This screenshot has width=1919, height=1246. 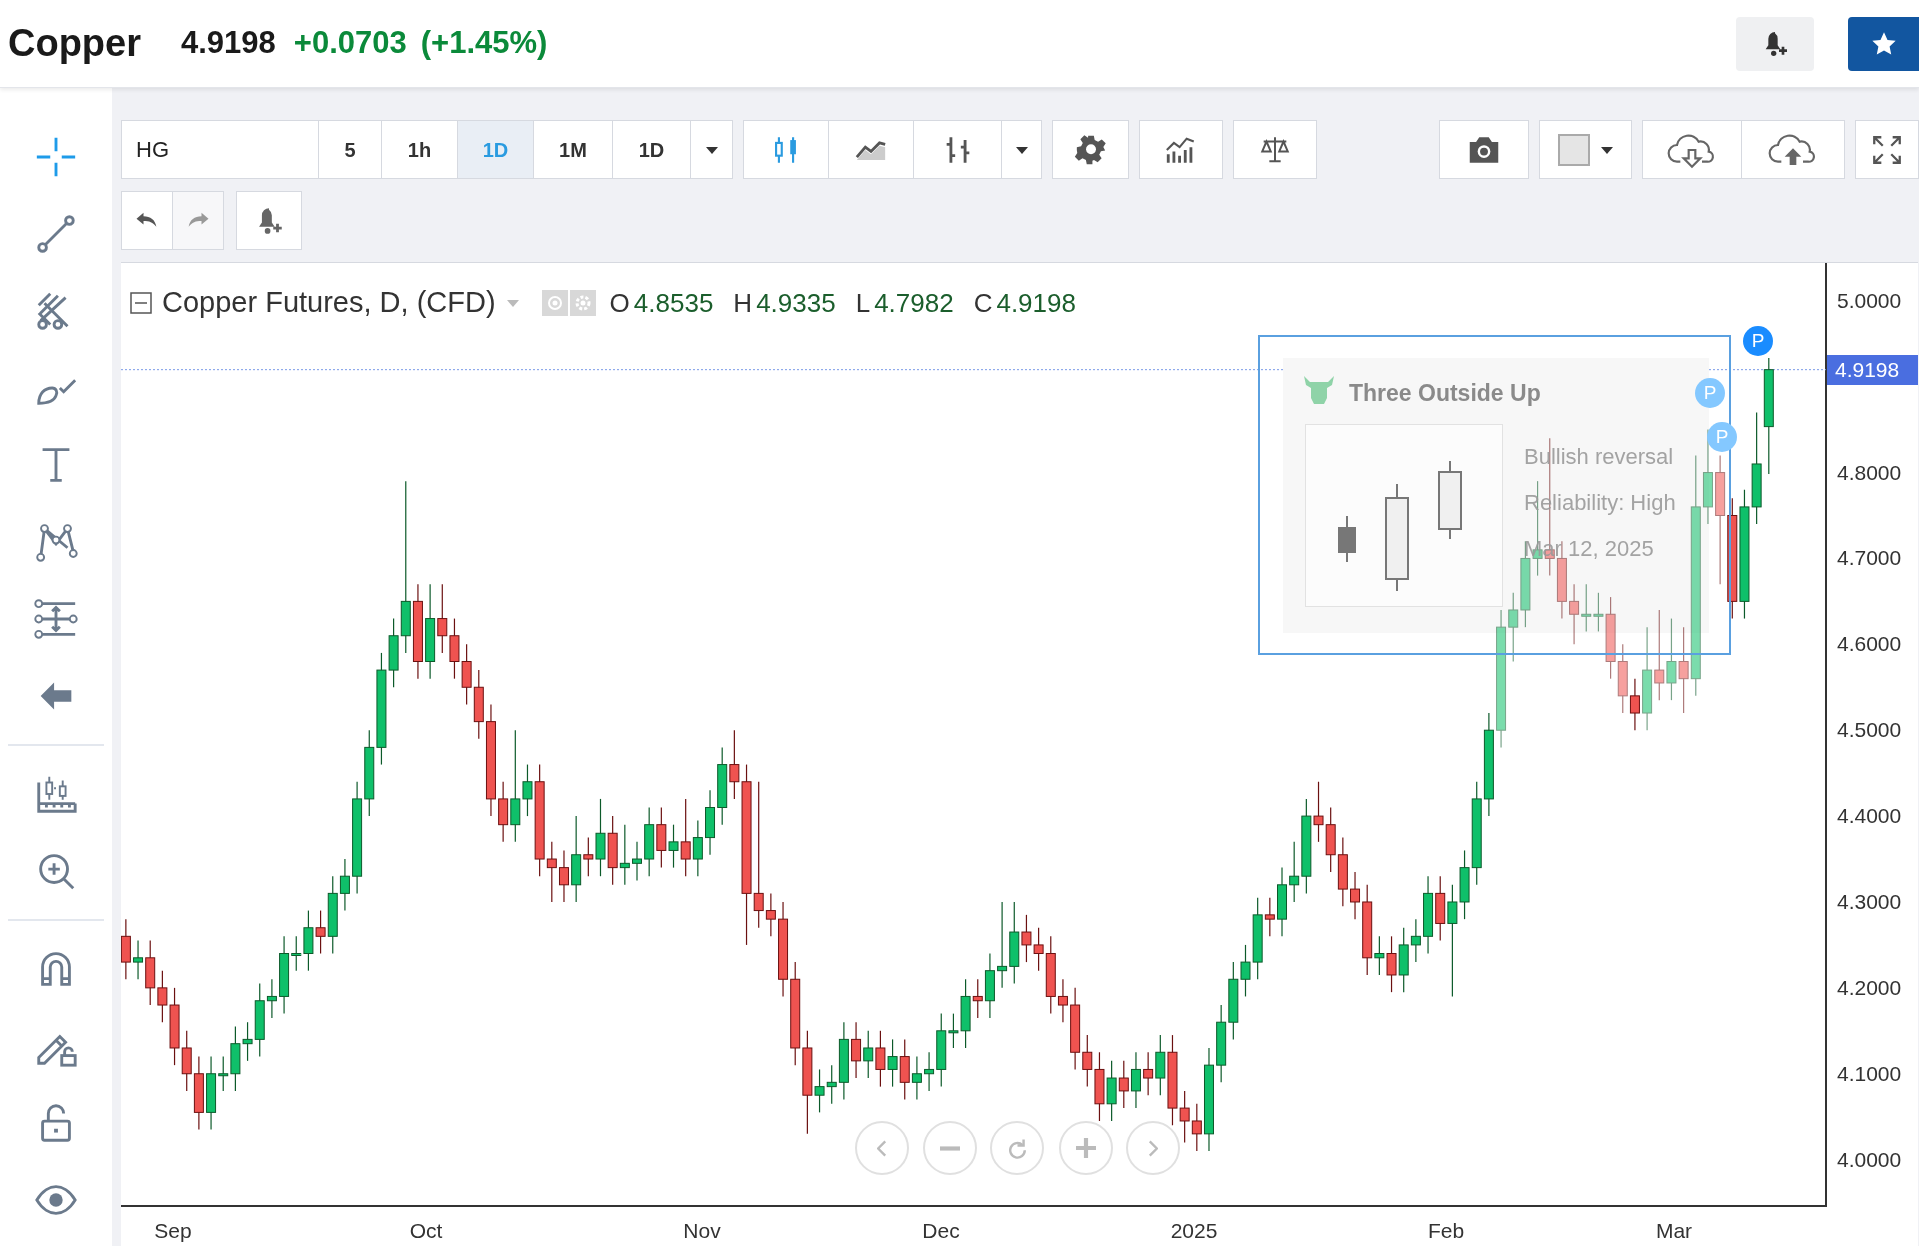 What do you see at coordinates (484, 43) in the screenshot?
I see `price-change-percent: (+1.45%)` at bounding box center [484, 43].